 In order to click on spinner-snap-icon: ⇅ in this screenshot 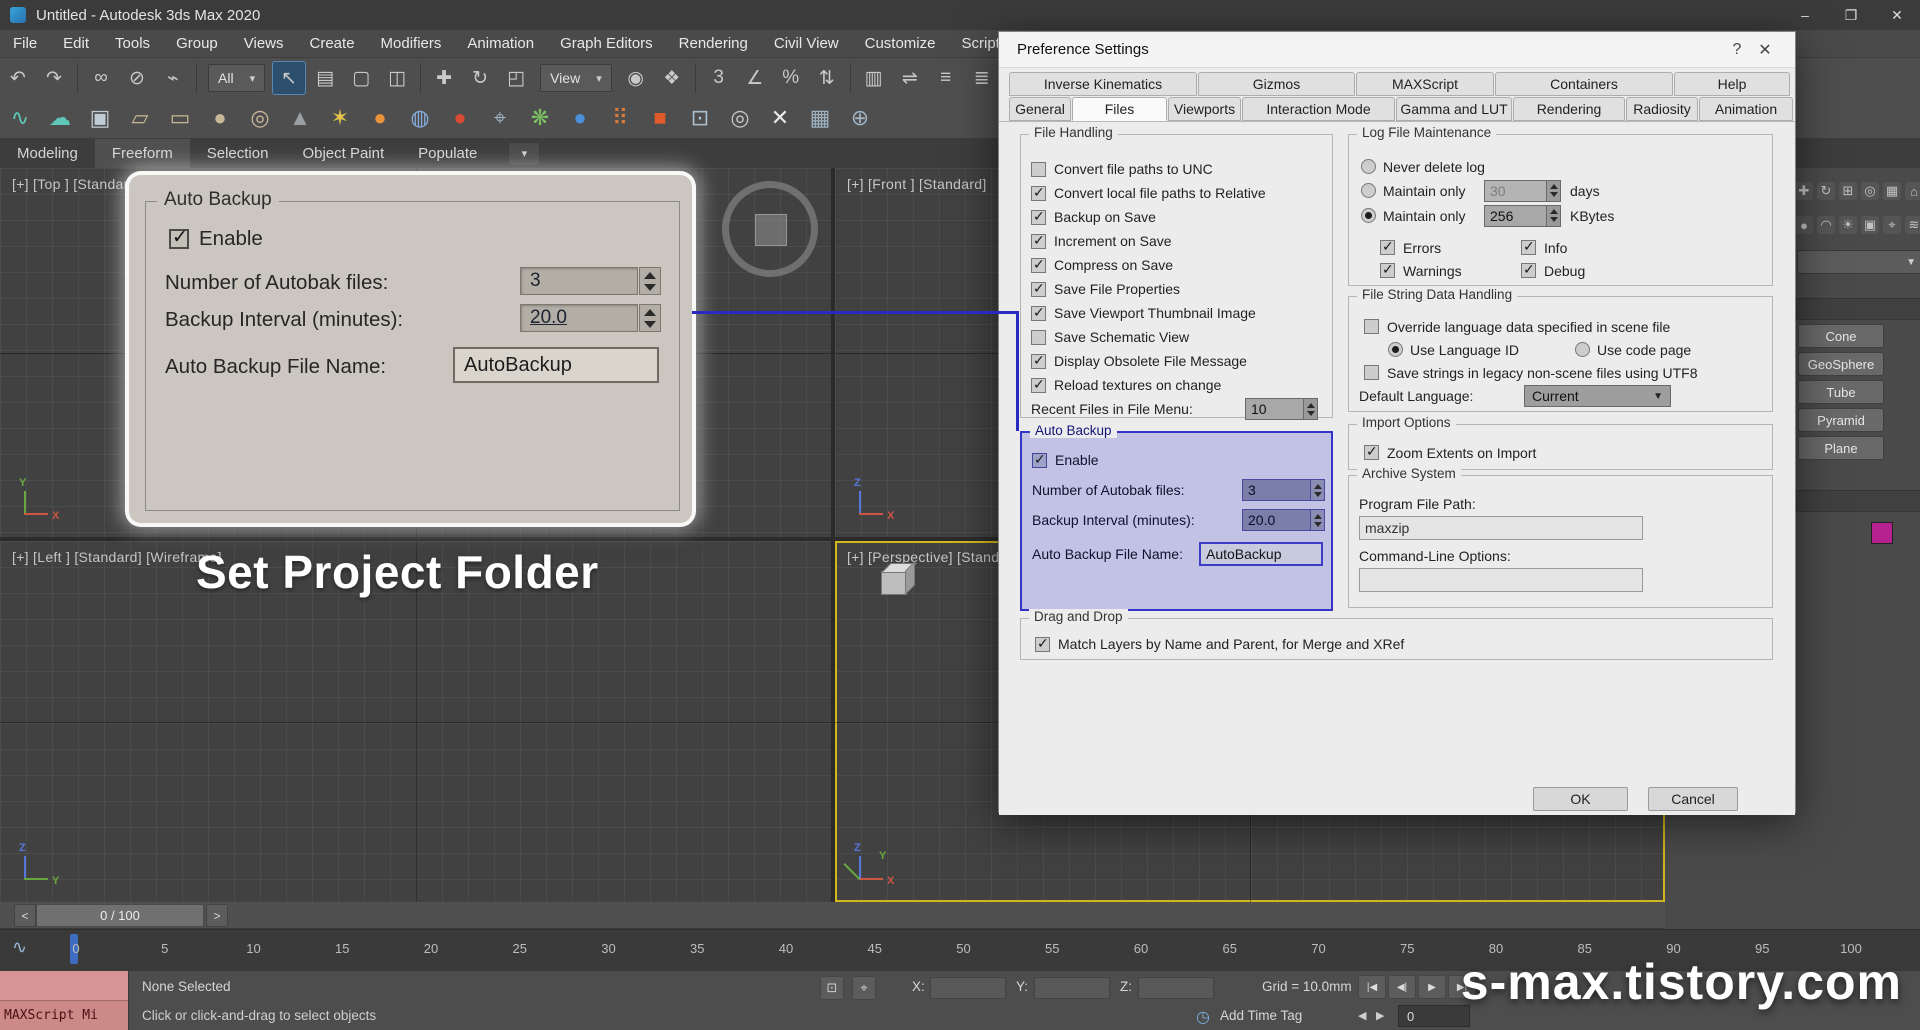, I will do `click(827, 78)`.